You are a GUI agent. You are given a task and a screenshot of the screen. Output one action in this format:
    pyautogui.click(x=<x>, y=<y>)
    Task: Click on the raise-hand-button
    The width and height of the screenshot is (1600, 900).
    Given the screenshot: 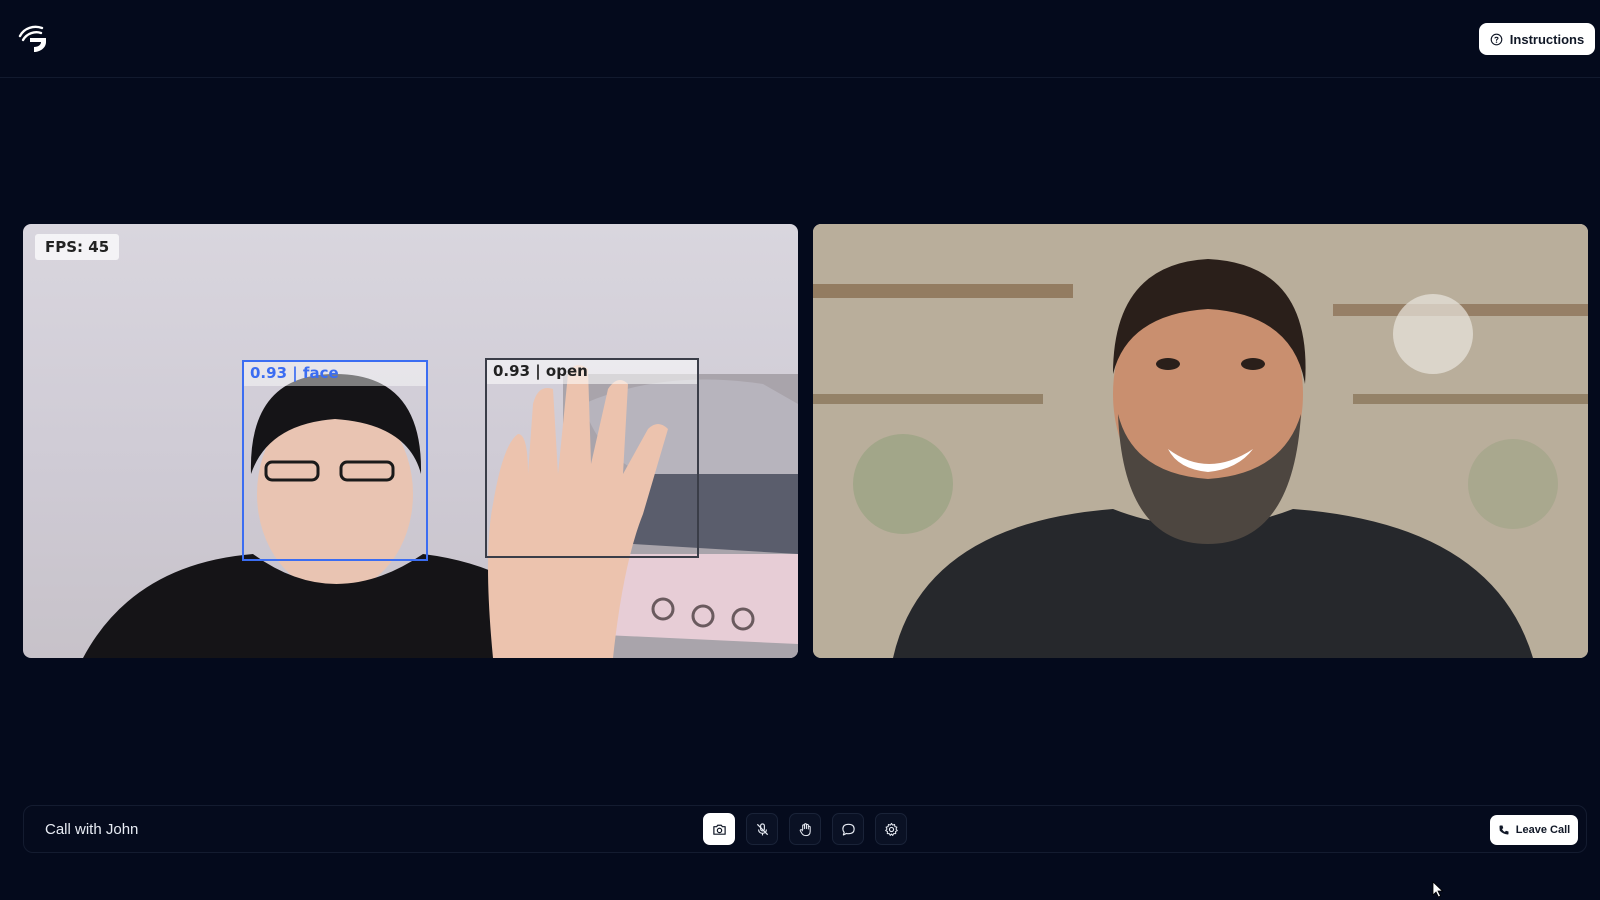 What is the action you would take?
    pyautogui.click(x=805, y=829)
    